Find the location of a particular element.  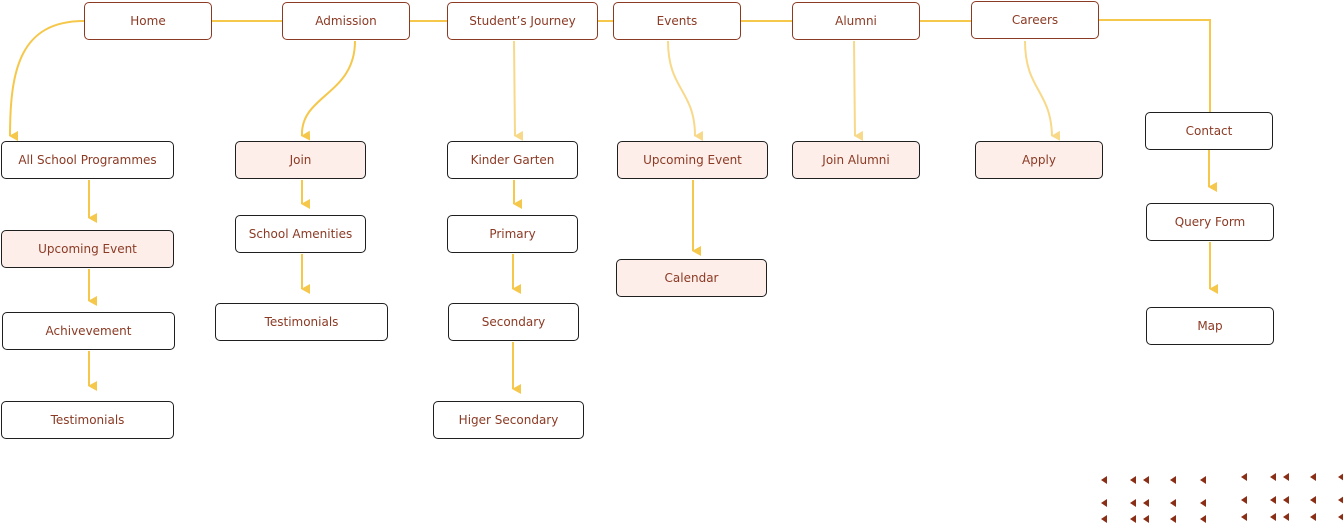

node-query-form: Query Form is located at coordinates (1210, 222).